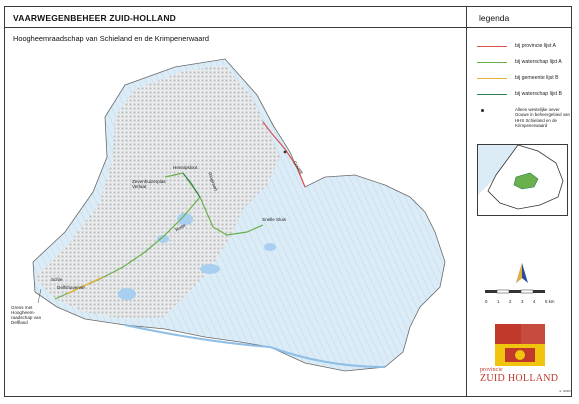  I want to click on gouwe-marker, so click(285, 152).